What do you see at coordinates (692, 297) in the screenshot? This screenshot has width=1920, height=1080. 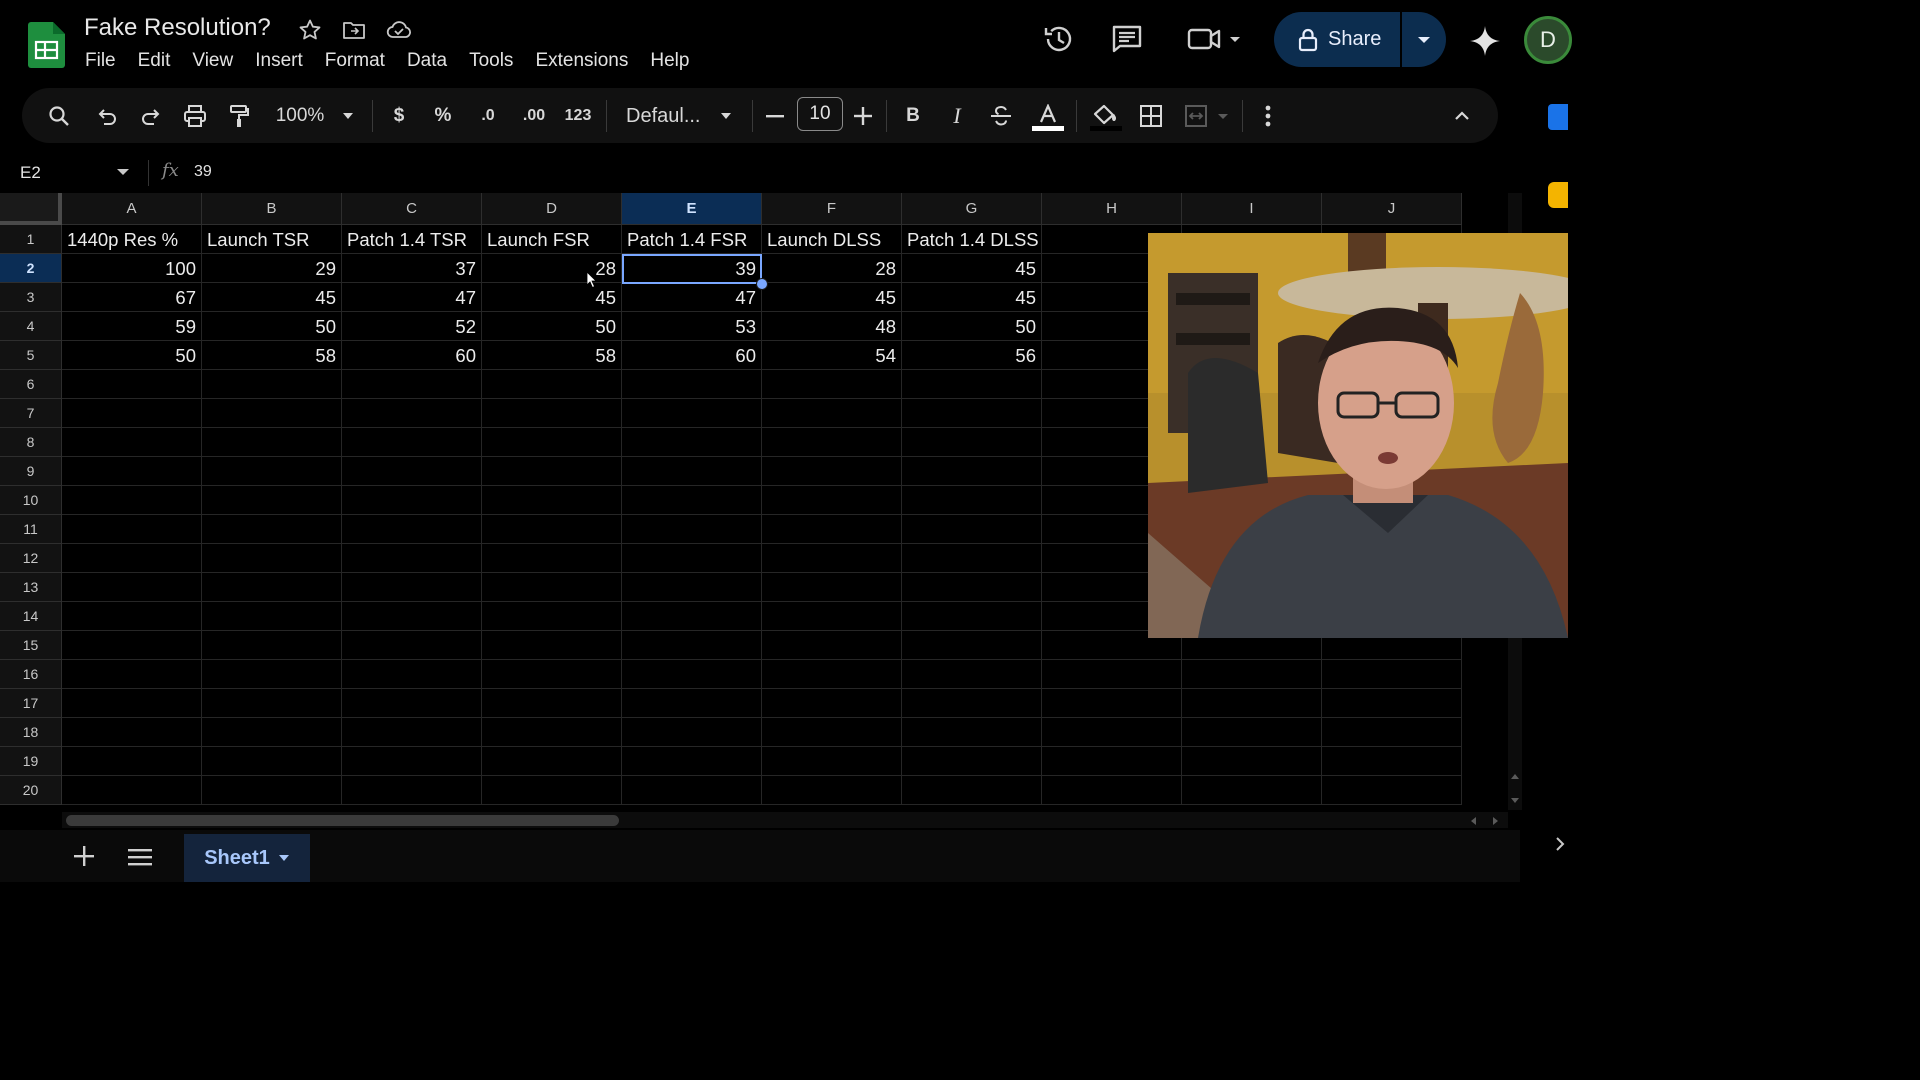 I see `cell-e3: 47` at bounding box center [692, 297].